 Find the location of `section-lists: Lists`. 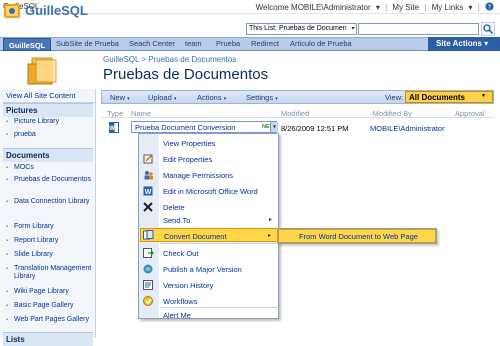

section-lists: Lists is located at coordinates (48, 339).